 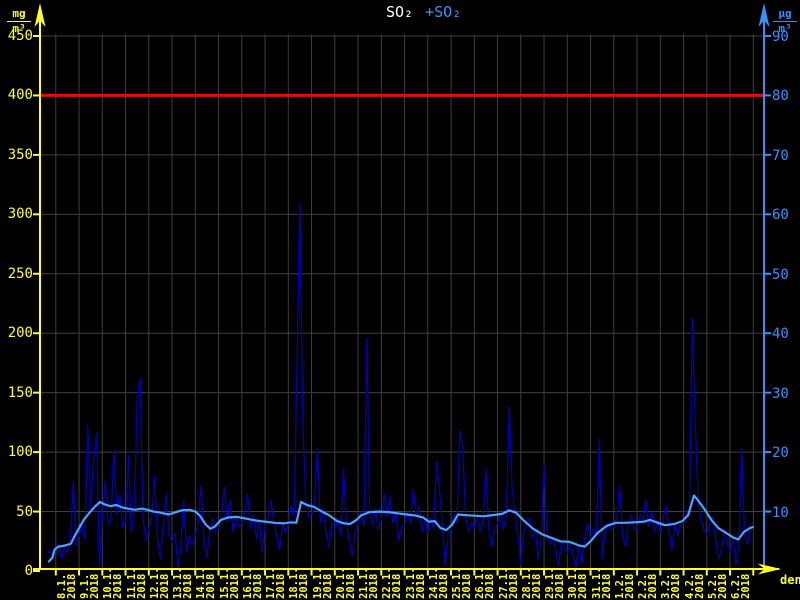 I want to click on x-date-label: 9.1. 2018, so click(x=90, y=586).